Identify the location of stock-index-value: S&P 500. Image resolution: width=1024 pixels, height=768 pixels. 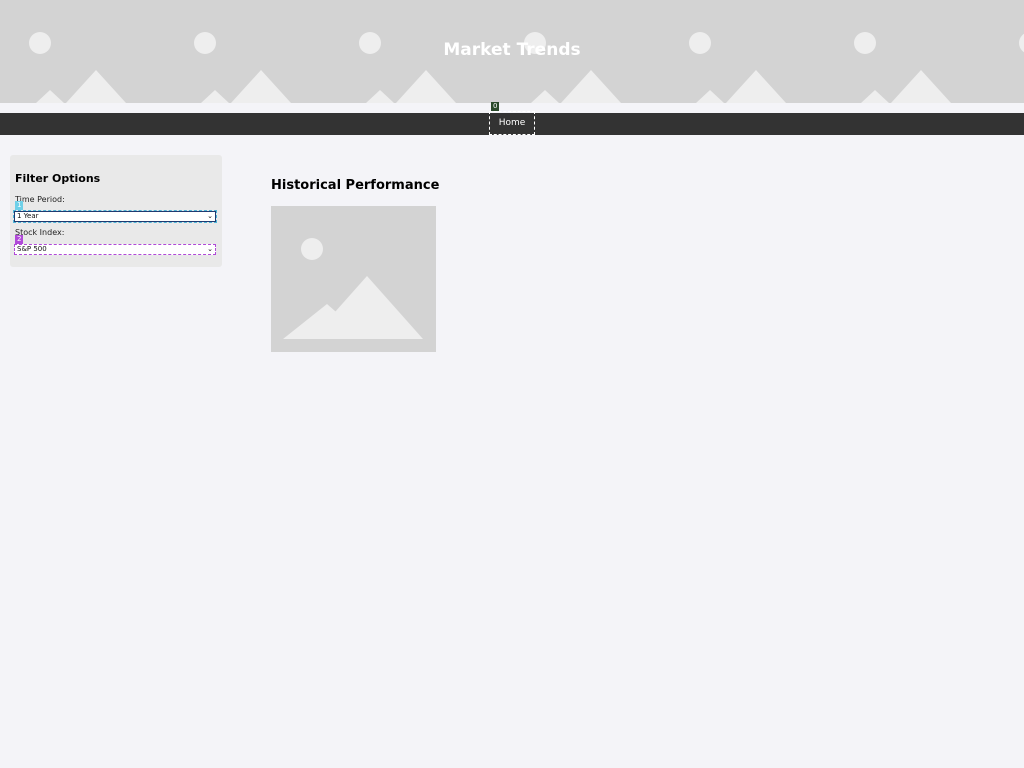
(32, 249).